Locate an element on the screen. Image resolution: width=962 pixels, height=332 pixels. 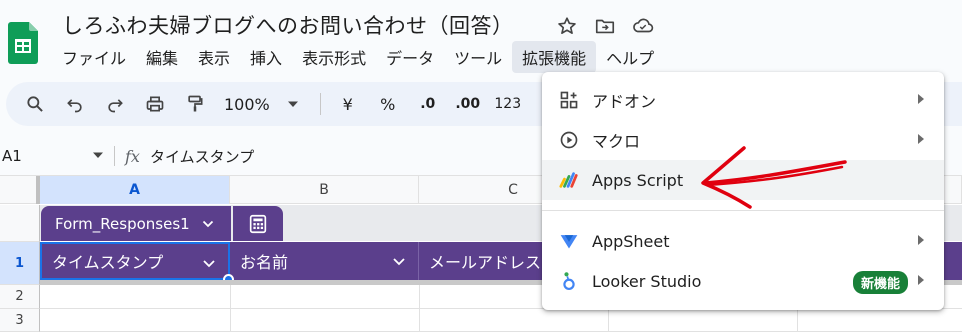
menu-bar: ファイル 編集 表示 挿入 表示形式 データ ツール 拡張機能 ヘルプ is located at coordinates (358, 57).